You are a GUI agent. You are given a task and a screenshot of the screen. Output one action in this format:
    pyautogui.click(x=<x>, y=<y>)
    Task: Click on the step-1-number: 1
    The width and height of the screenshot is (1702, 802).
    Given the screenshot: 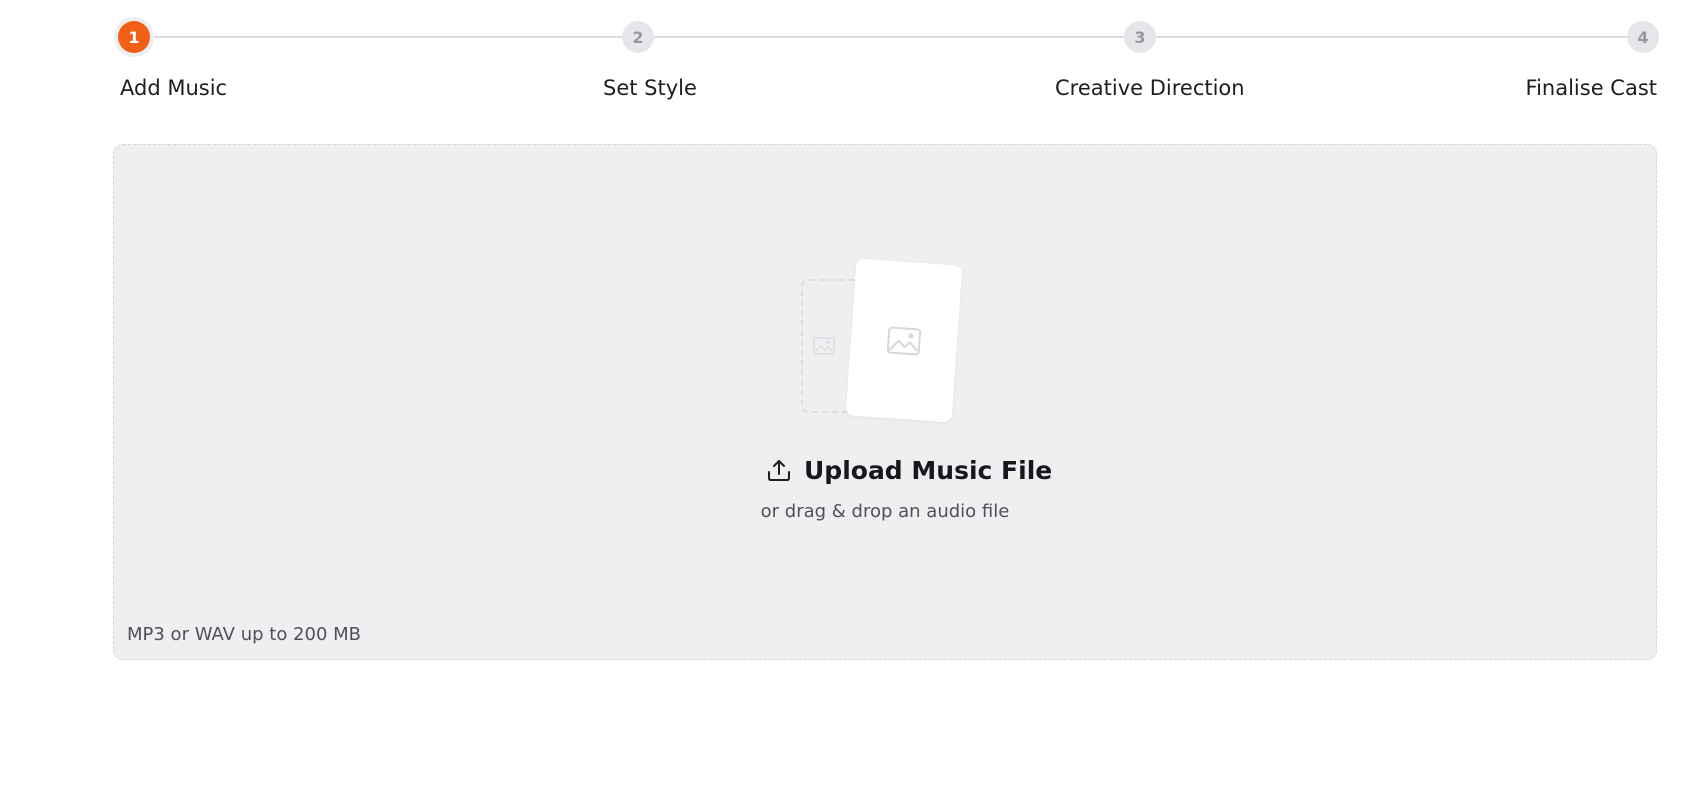 What is the action you would take?
    pyautogui.click(x=134, y=37)
    